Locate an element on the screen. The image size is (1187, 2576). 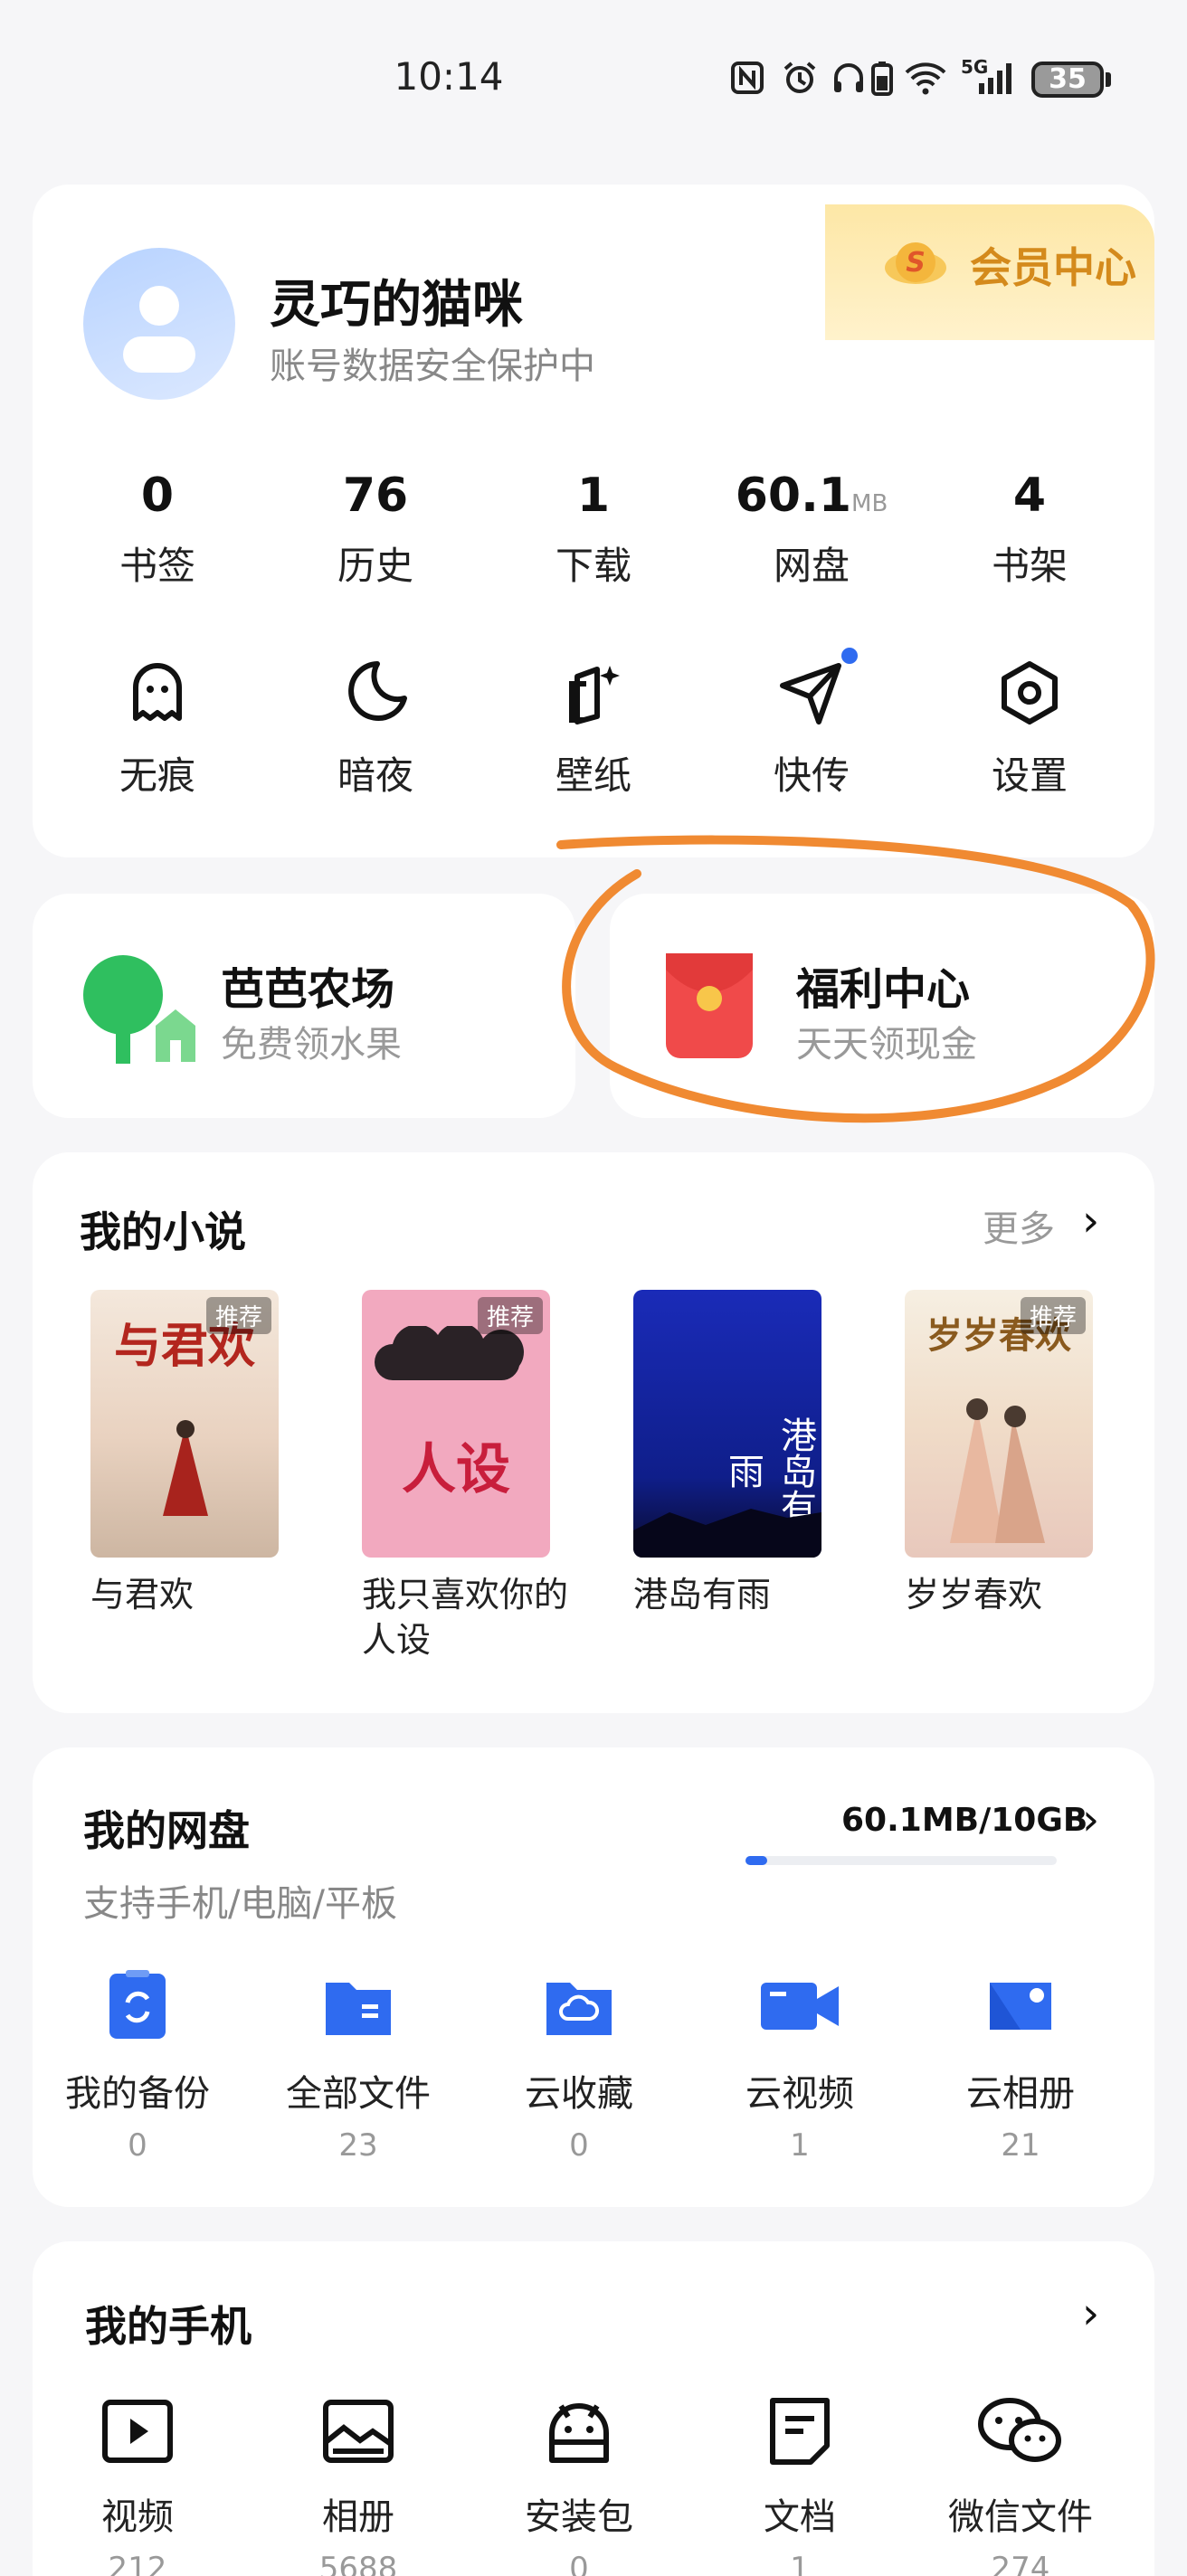
item-label: 相册 is located at coordinates (358, 2517).